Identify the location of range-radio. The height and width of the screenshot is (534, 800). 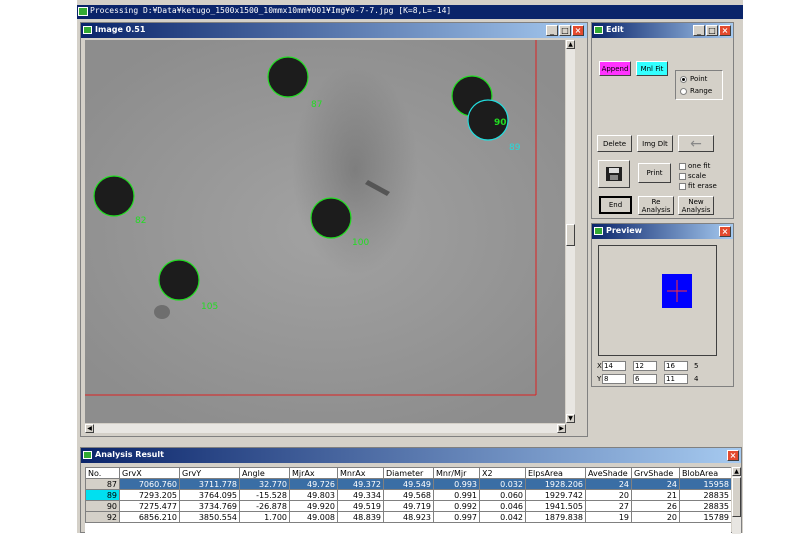
(683, 91).